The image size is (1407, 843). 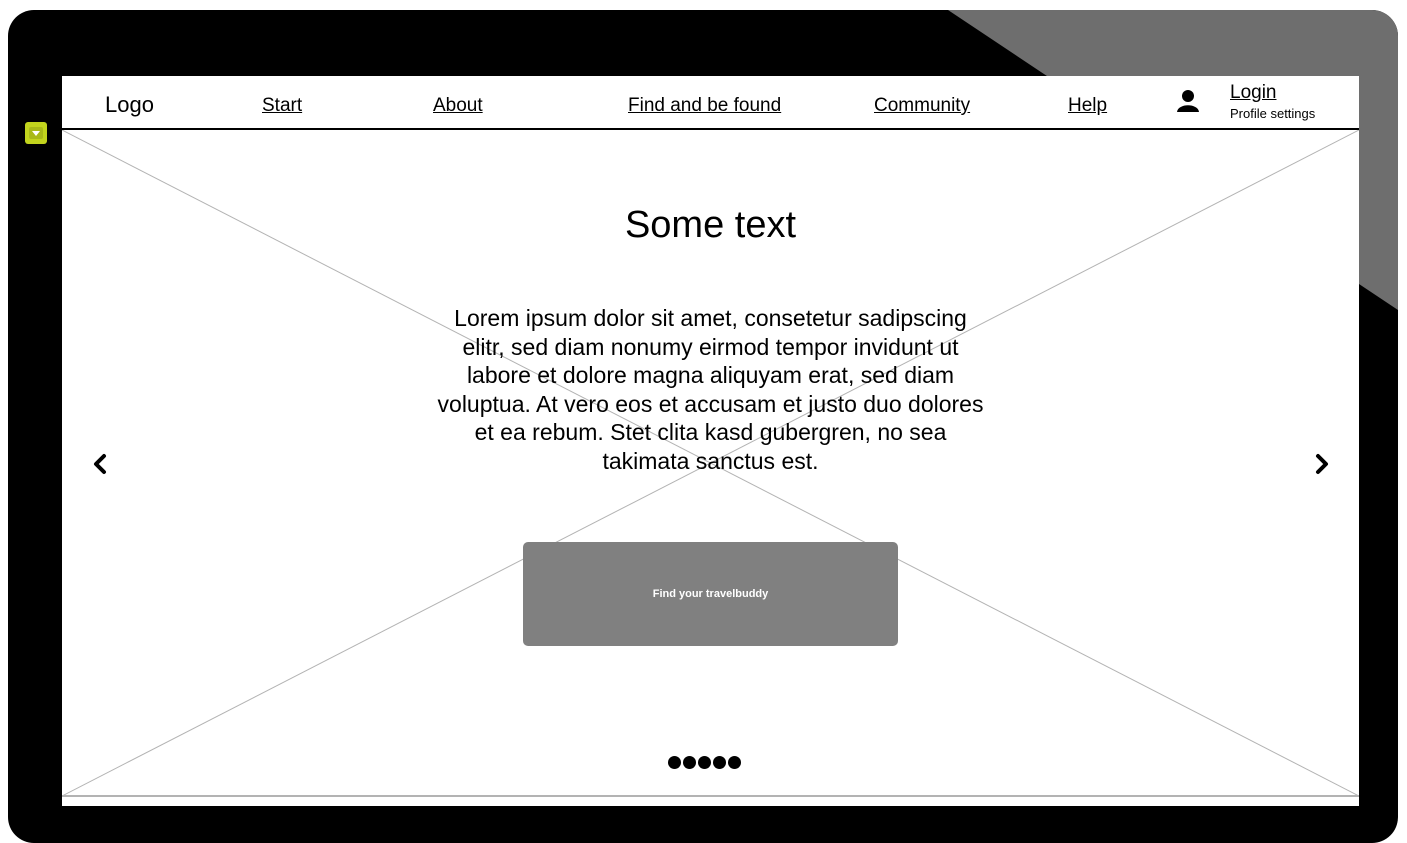 I want to click on nav-link-about: About, so click(x=458, y=106).